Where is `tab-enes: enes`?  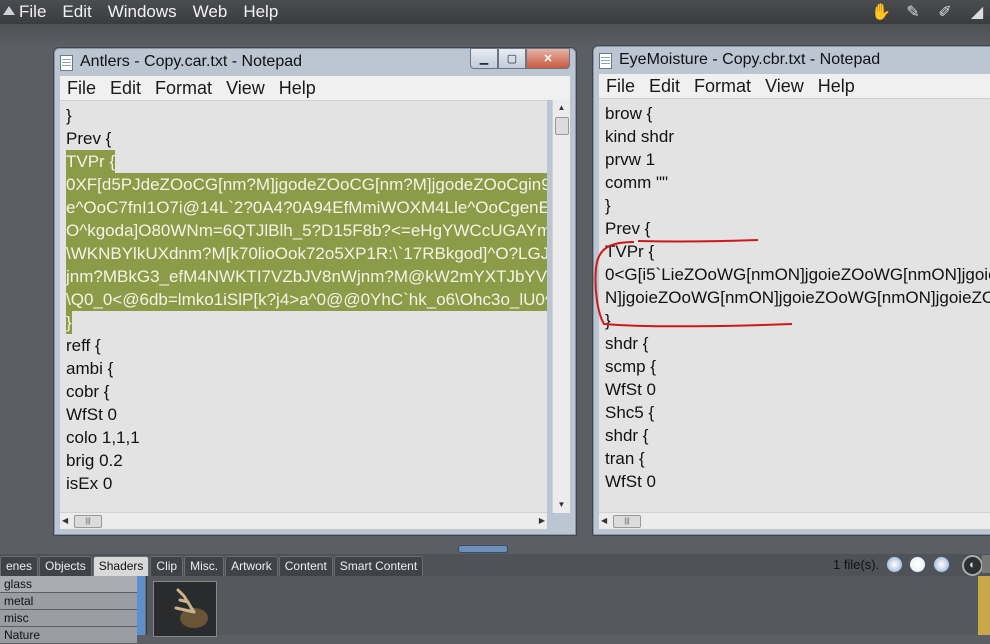 tab-enes: enes is located at coordinates (19, 566).